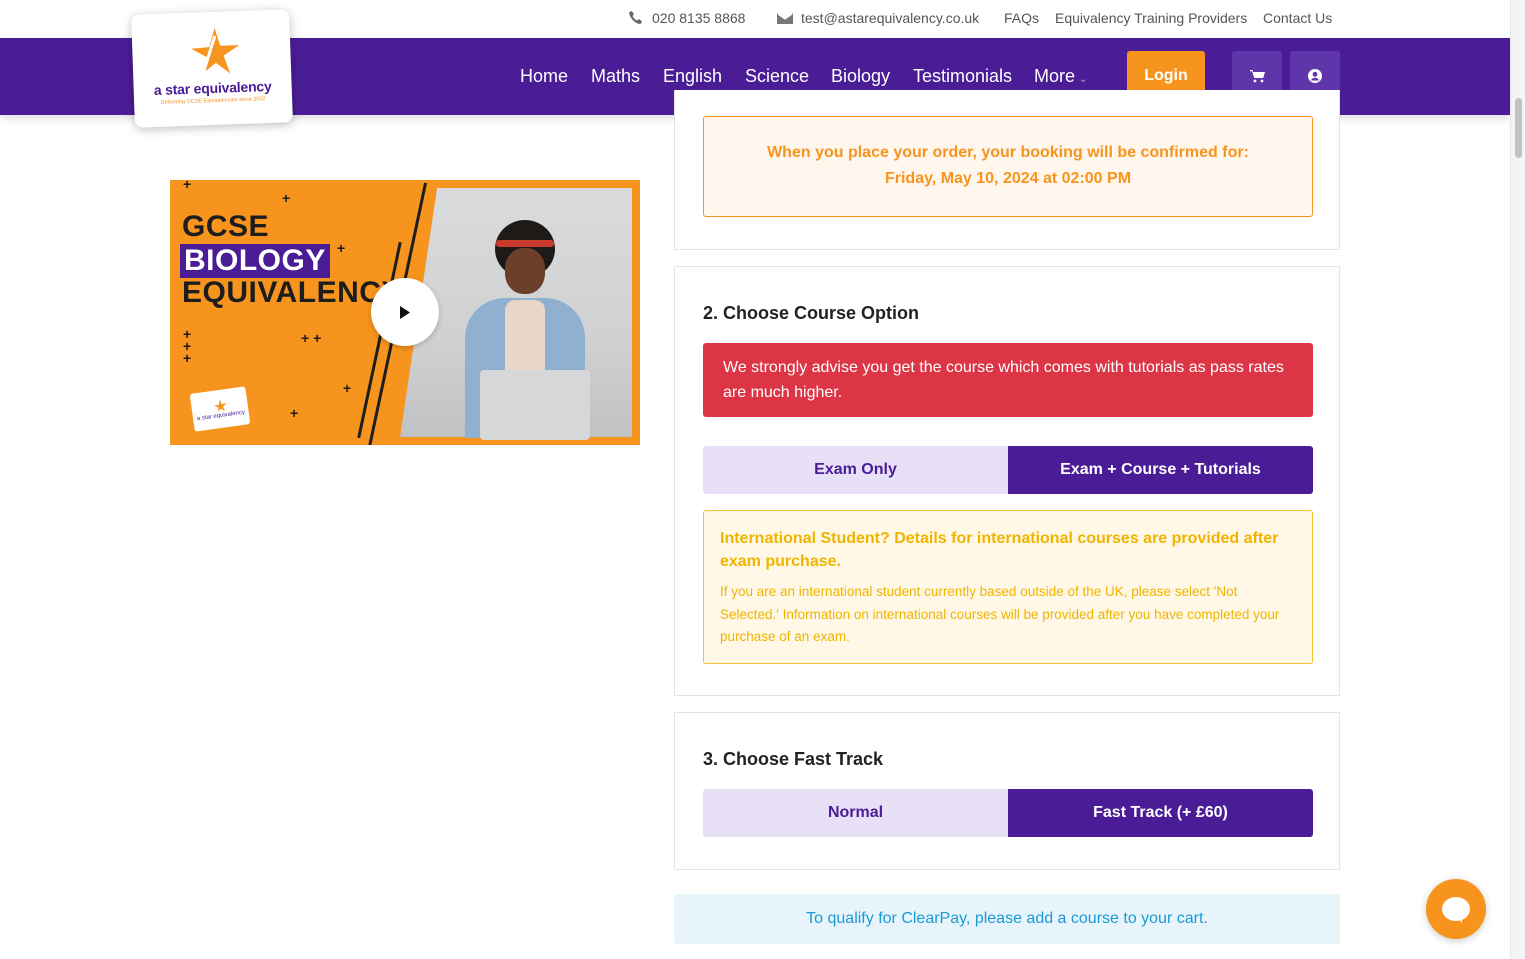  Describe the element at coordinates (793, 759) in the screenshot. I see `fast-track-title: 3. Choose Fast Track` at that location.